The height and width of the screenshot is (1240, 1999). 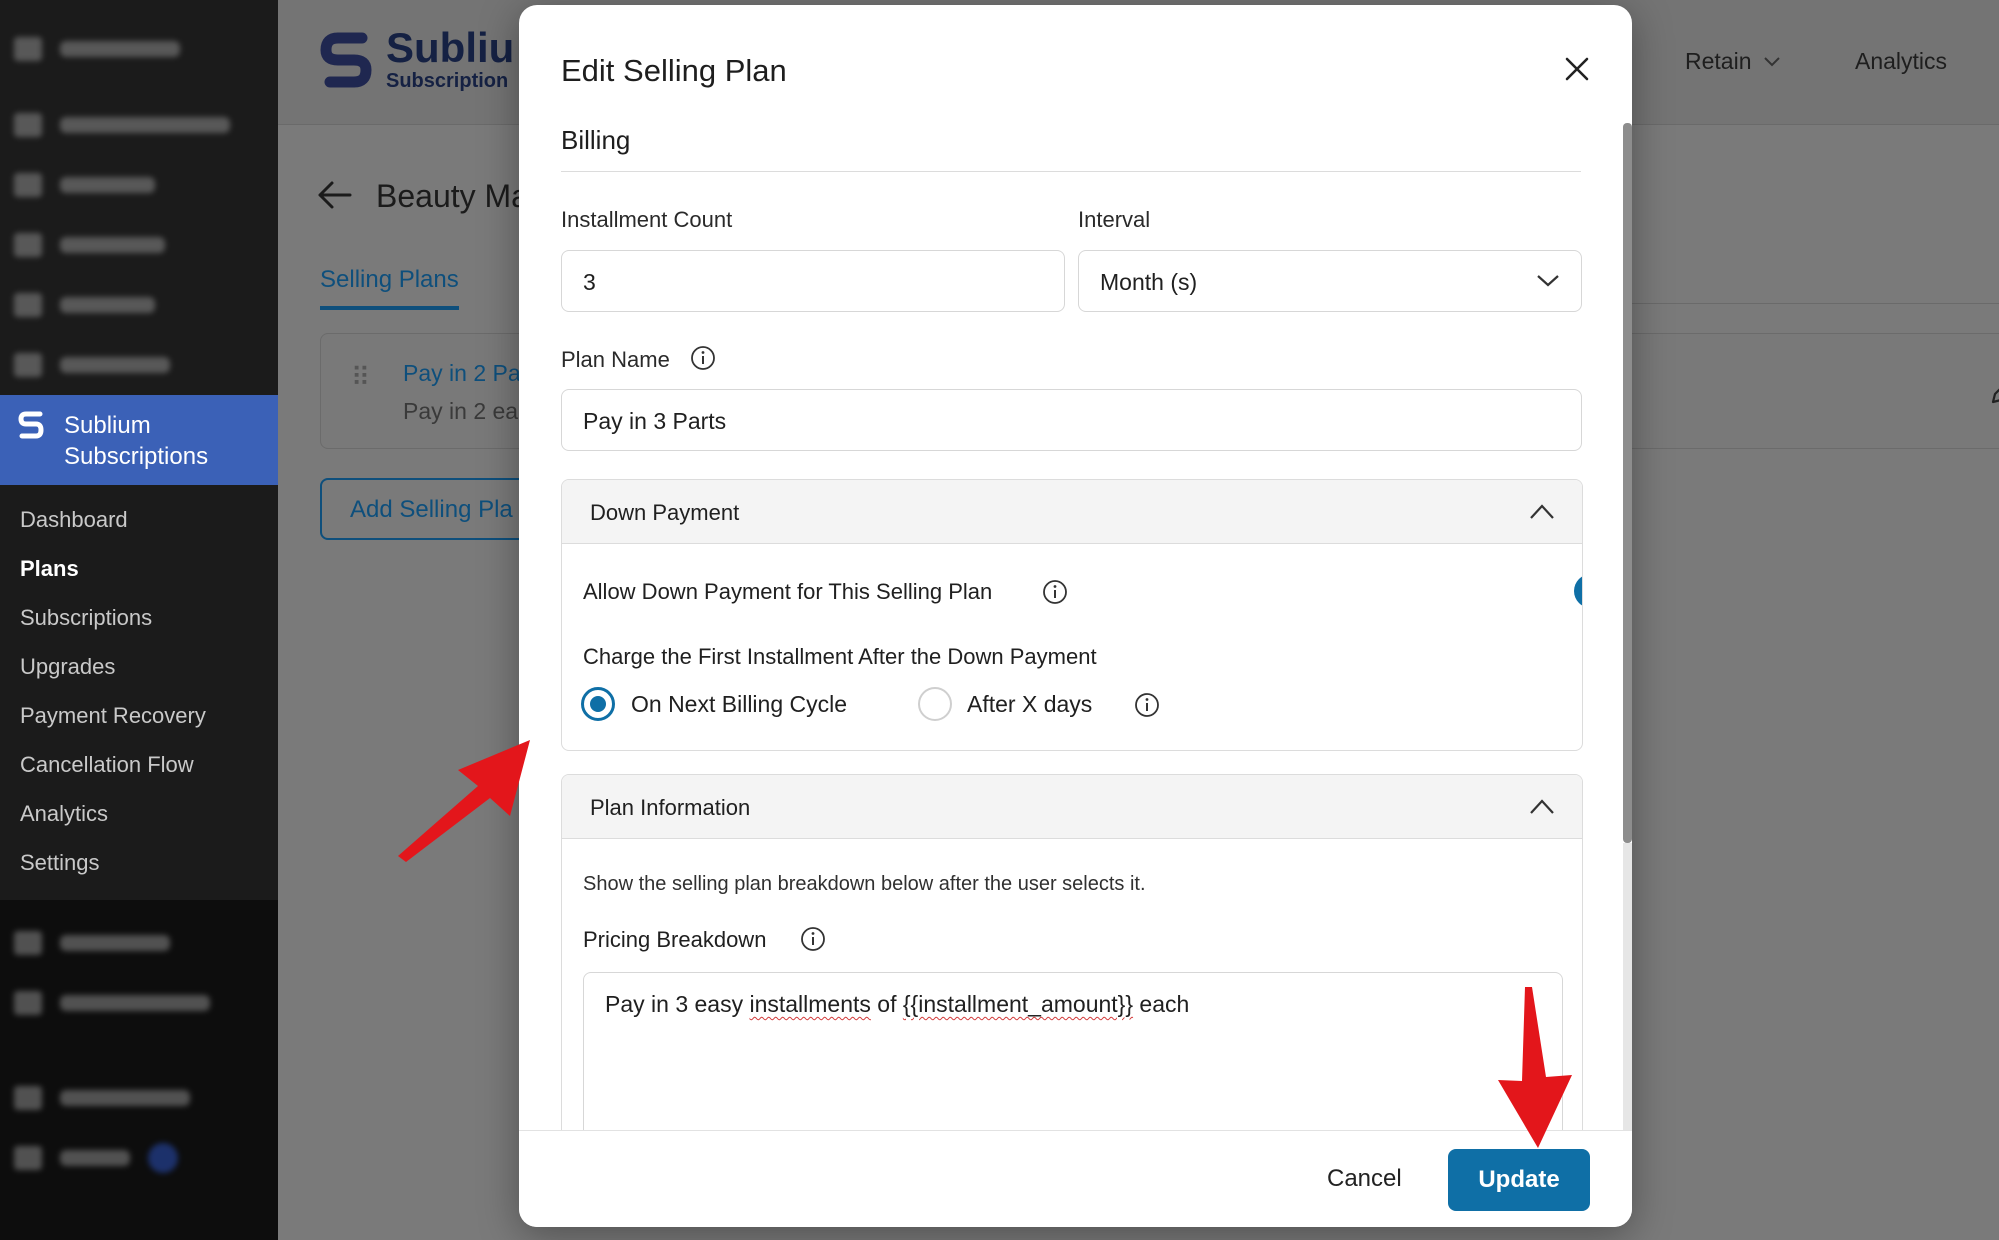 What do you see at coordinates (813, 281) in the screenshot?
I see `installment-count-input: 3` at bounding box center [813, 281].